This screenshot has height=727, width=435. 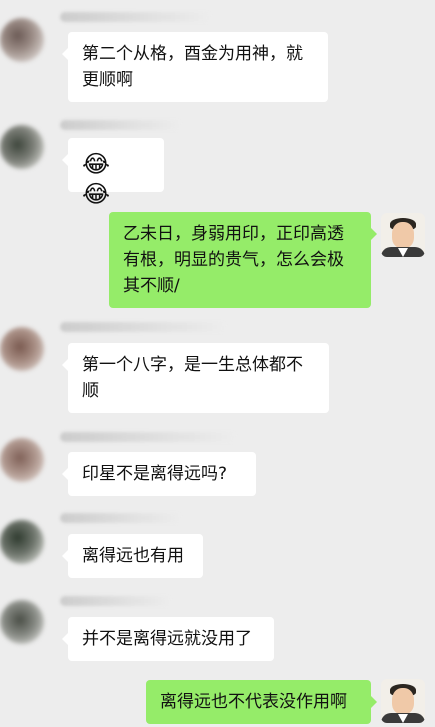 What do you see at coordinates (168, 639) in the screenshot?
I see `message-bubble: 并不是离得远就没用了` at bounding box center [168, 639].